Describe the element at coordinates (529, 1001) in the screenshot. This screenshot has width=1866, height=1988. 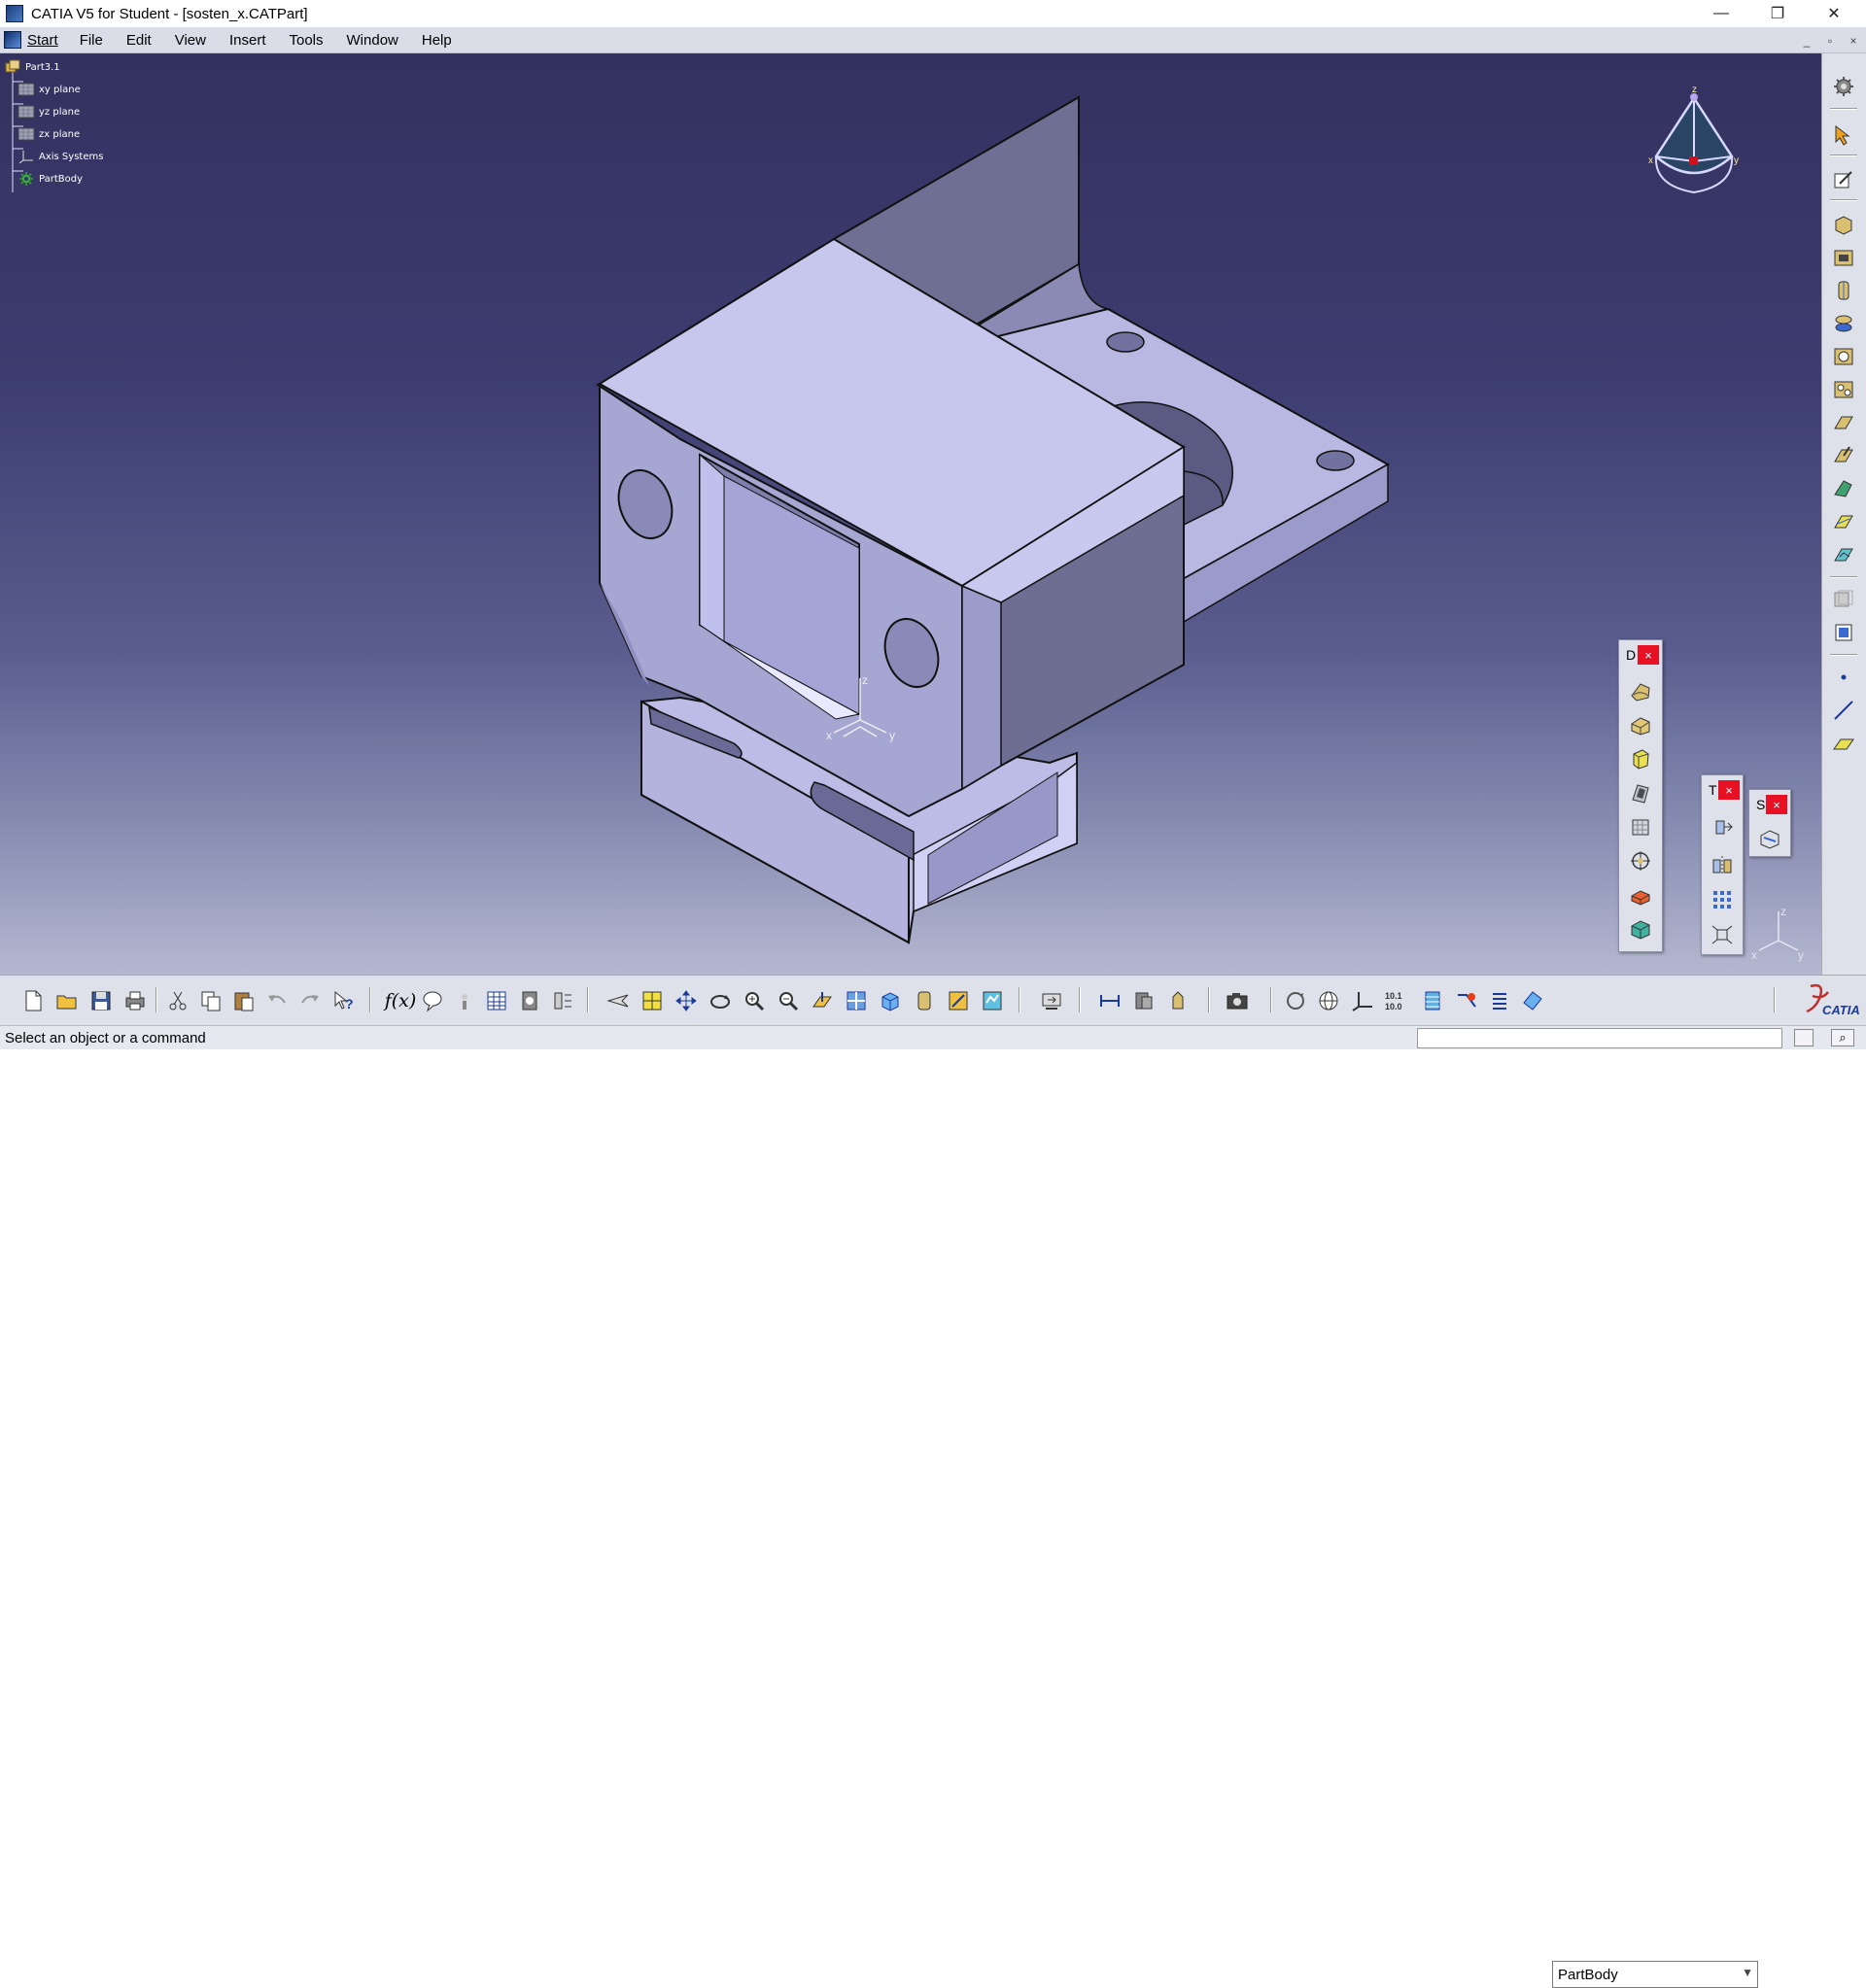
I see `catalog-icon` at that location.